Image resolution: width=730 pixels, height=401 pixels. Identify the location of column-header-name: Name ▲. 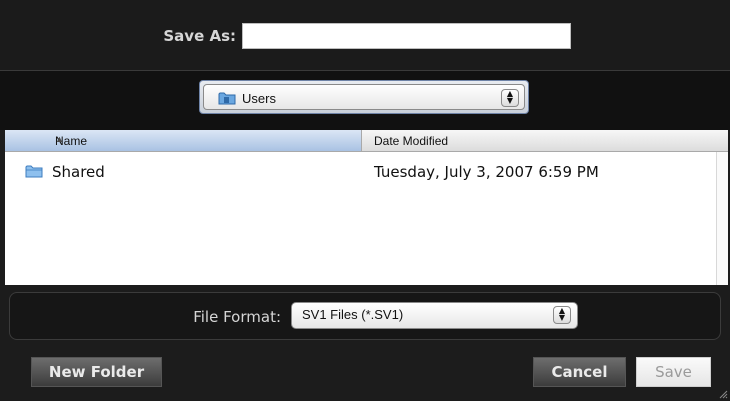
(183, 141).